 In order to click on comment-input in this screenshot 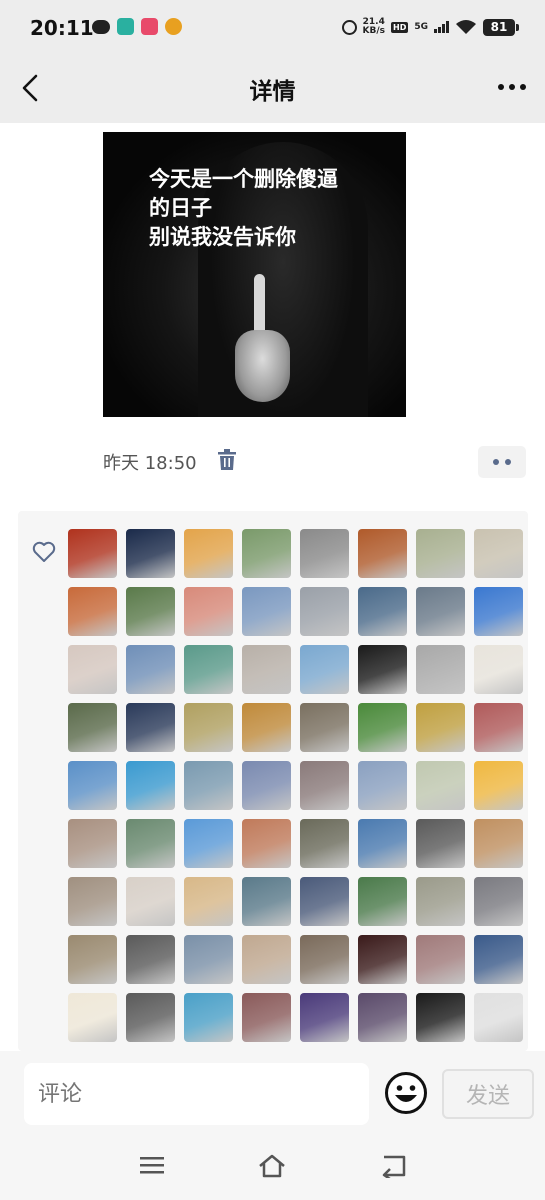, I will do `click(196, 1094)`.